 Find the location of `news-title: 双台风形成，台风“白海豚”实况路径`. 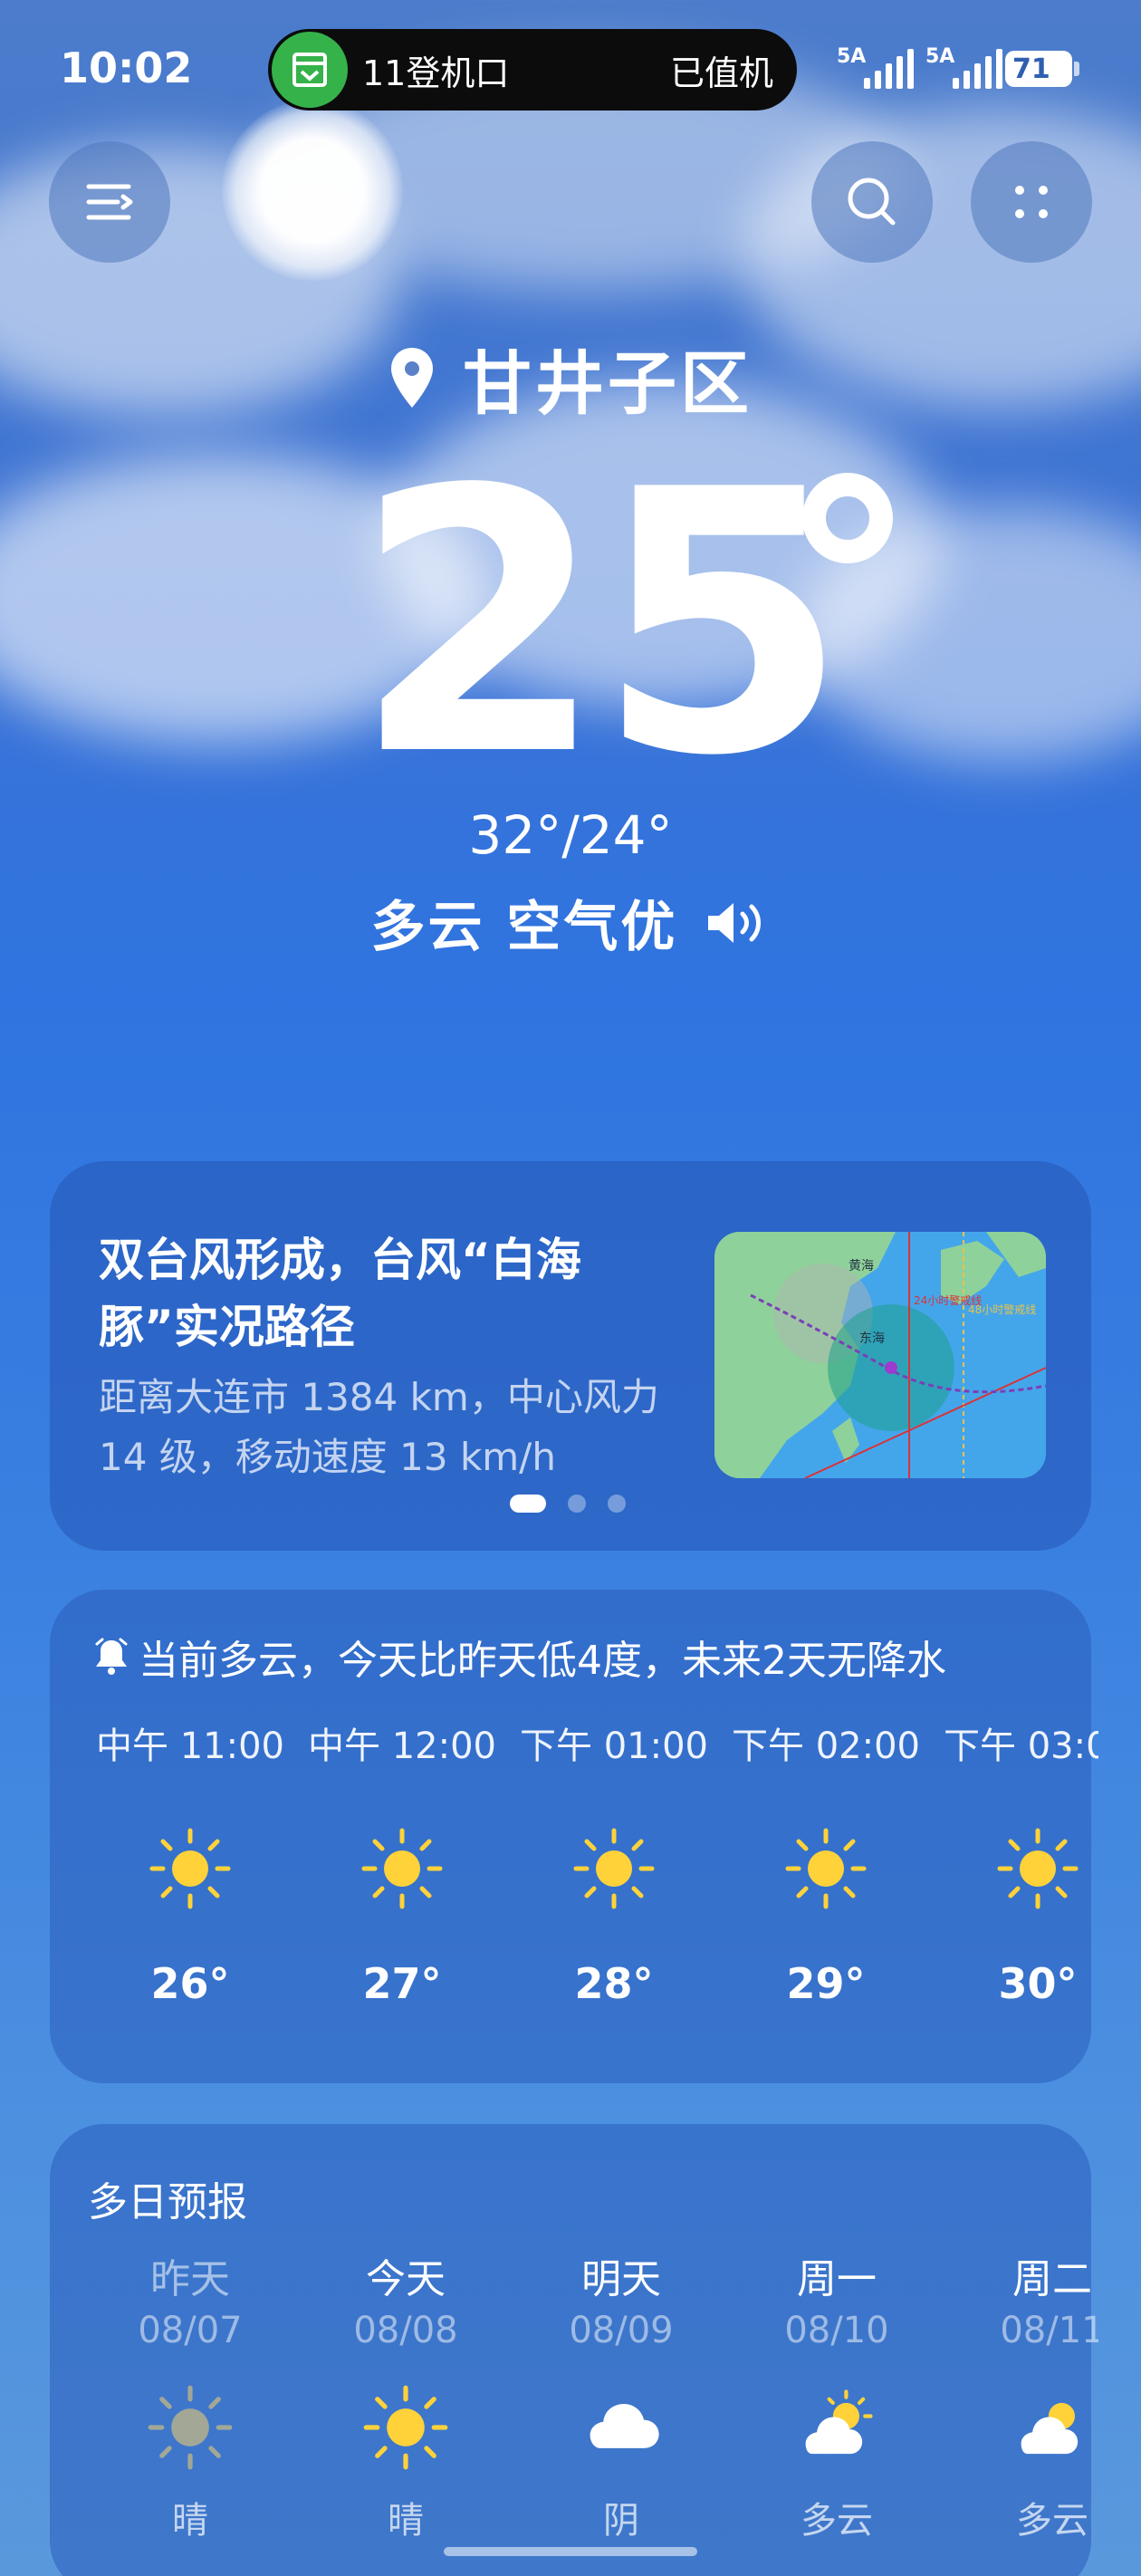

news-title: 双台风形成，台风“白海豚”实况路径 is located at coordinates (340, 1293).